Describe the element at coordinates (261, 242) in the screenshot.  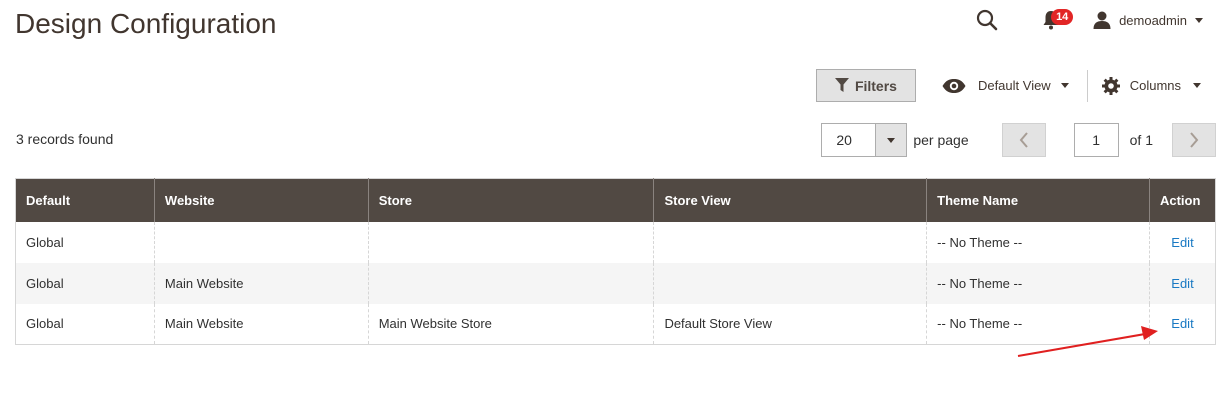
I see `cell-website` at that location.